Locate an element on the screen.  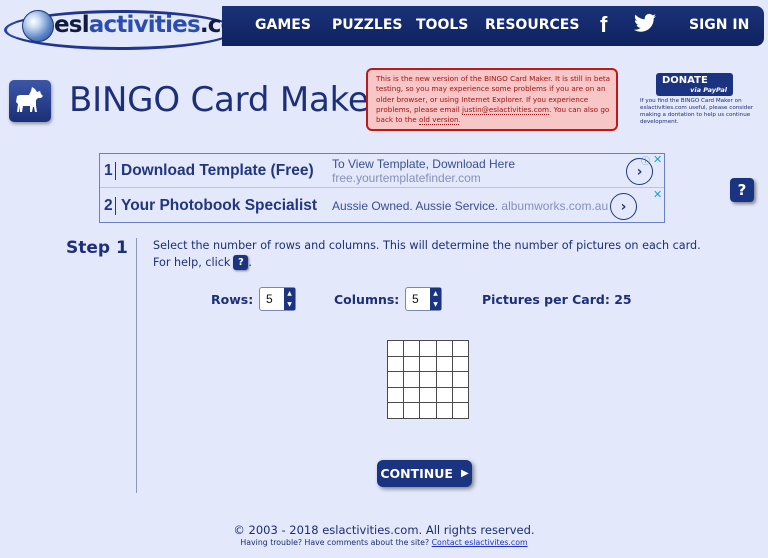
nav-resources: RESOURCES is located at coordinates (532, 25).